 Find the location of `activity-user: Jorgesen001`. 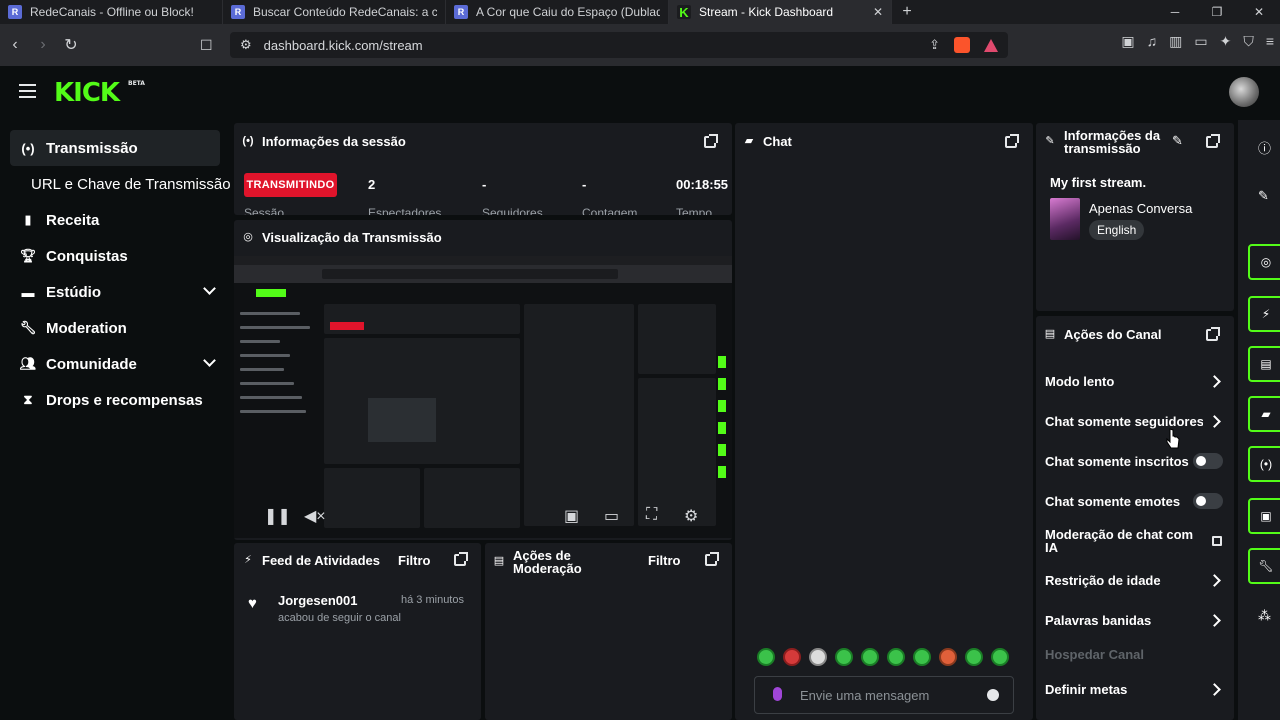

activity-user: Jorgesen001 is located at coordinates (318, 600).